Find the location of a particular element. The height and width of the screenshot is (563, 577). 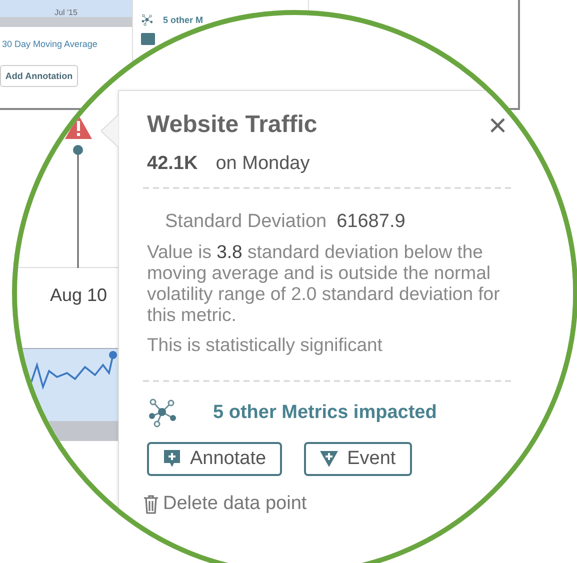

significance-text: This is statistically significant is located at coordinates (265, 345).